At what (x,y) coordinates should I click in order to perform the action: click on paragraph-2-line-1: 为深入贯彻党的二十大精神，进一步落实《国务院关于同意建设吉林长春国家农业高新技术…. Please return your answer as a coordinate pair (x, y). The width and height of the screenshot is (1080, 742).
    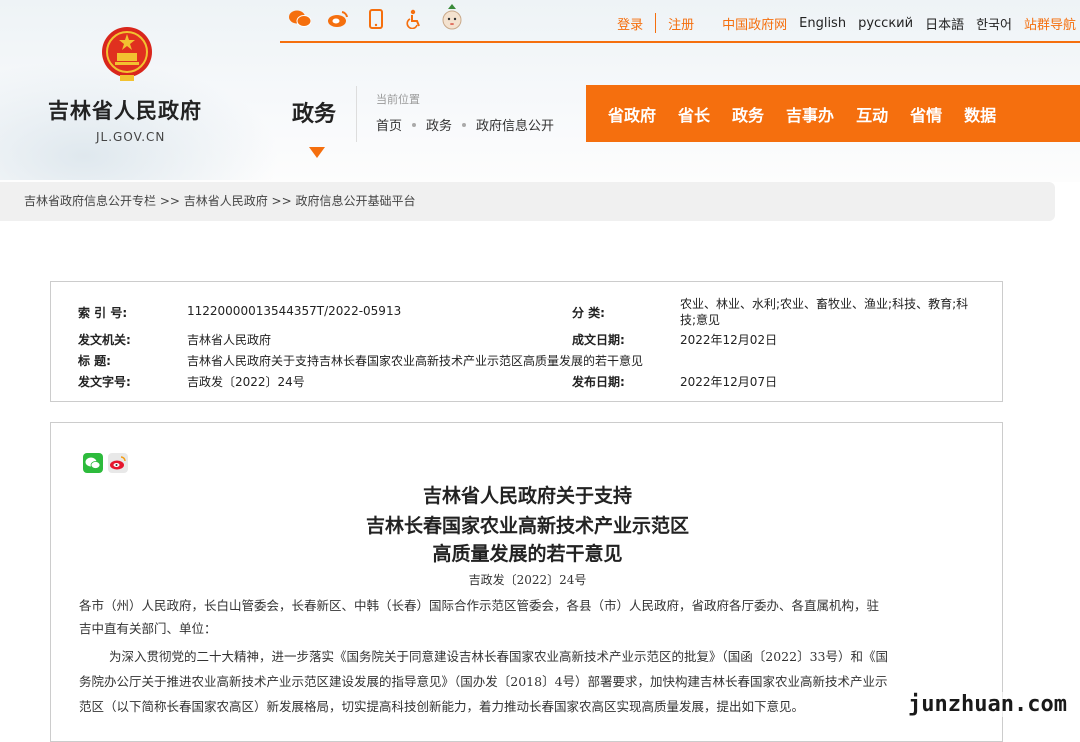
    Looking at the image, I should click on (498, 656).